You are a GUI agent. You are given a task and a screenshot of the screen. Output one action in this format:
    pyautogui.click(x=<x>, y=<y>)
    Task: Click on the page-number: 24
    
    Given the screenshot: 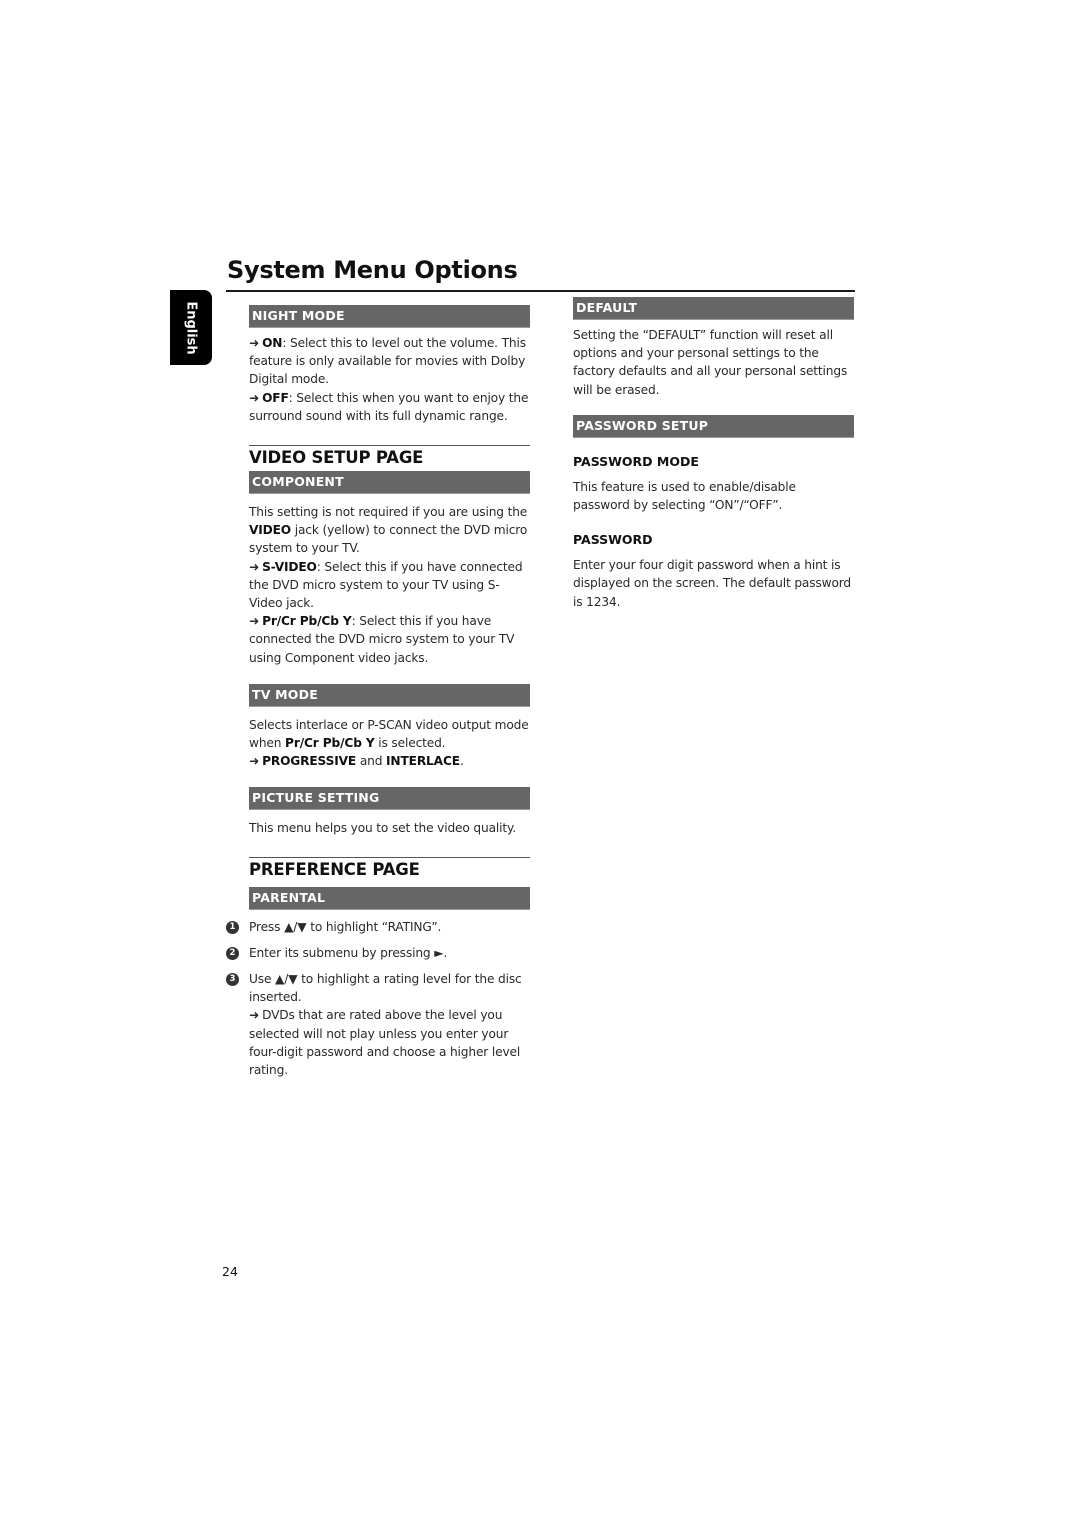 What is the action you would take?
    pyautogui.click(x=230, y=1271)
    